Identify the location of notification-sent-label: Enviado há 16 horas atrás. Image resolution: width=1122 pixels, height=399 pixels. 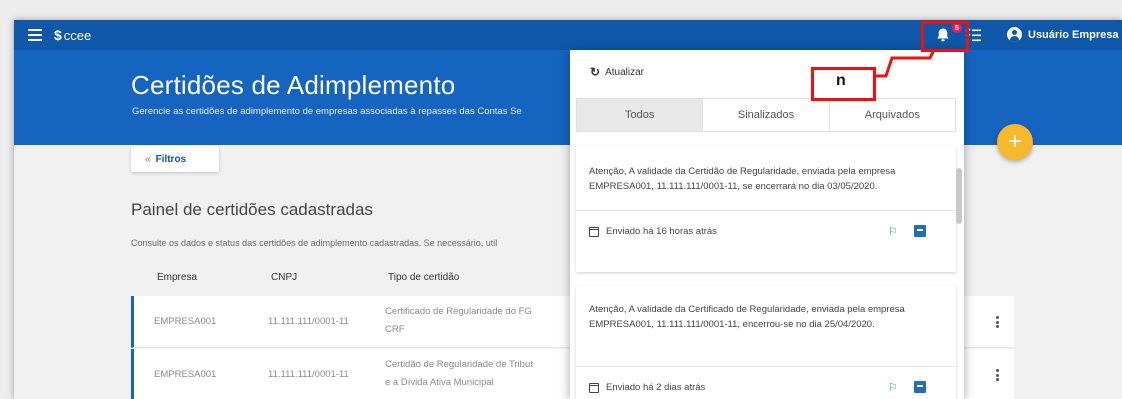
(661, 231).